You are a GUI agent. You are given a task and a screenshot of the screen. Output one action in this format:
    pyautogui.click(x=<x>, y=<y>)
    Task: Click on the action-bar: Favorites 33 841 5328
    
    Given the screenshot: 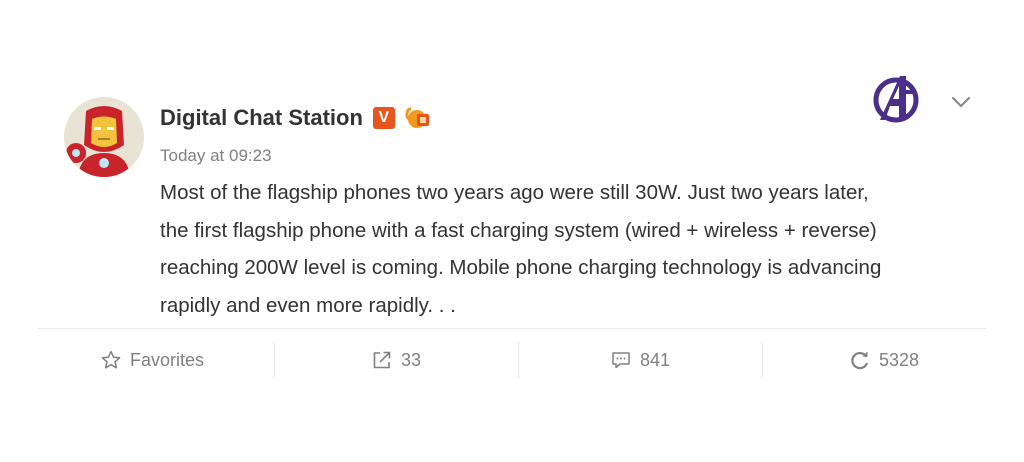 What is the action you would take?
    pyautogui.click(x=518, y=360)
    